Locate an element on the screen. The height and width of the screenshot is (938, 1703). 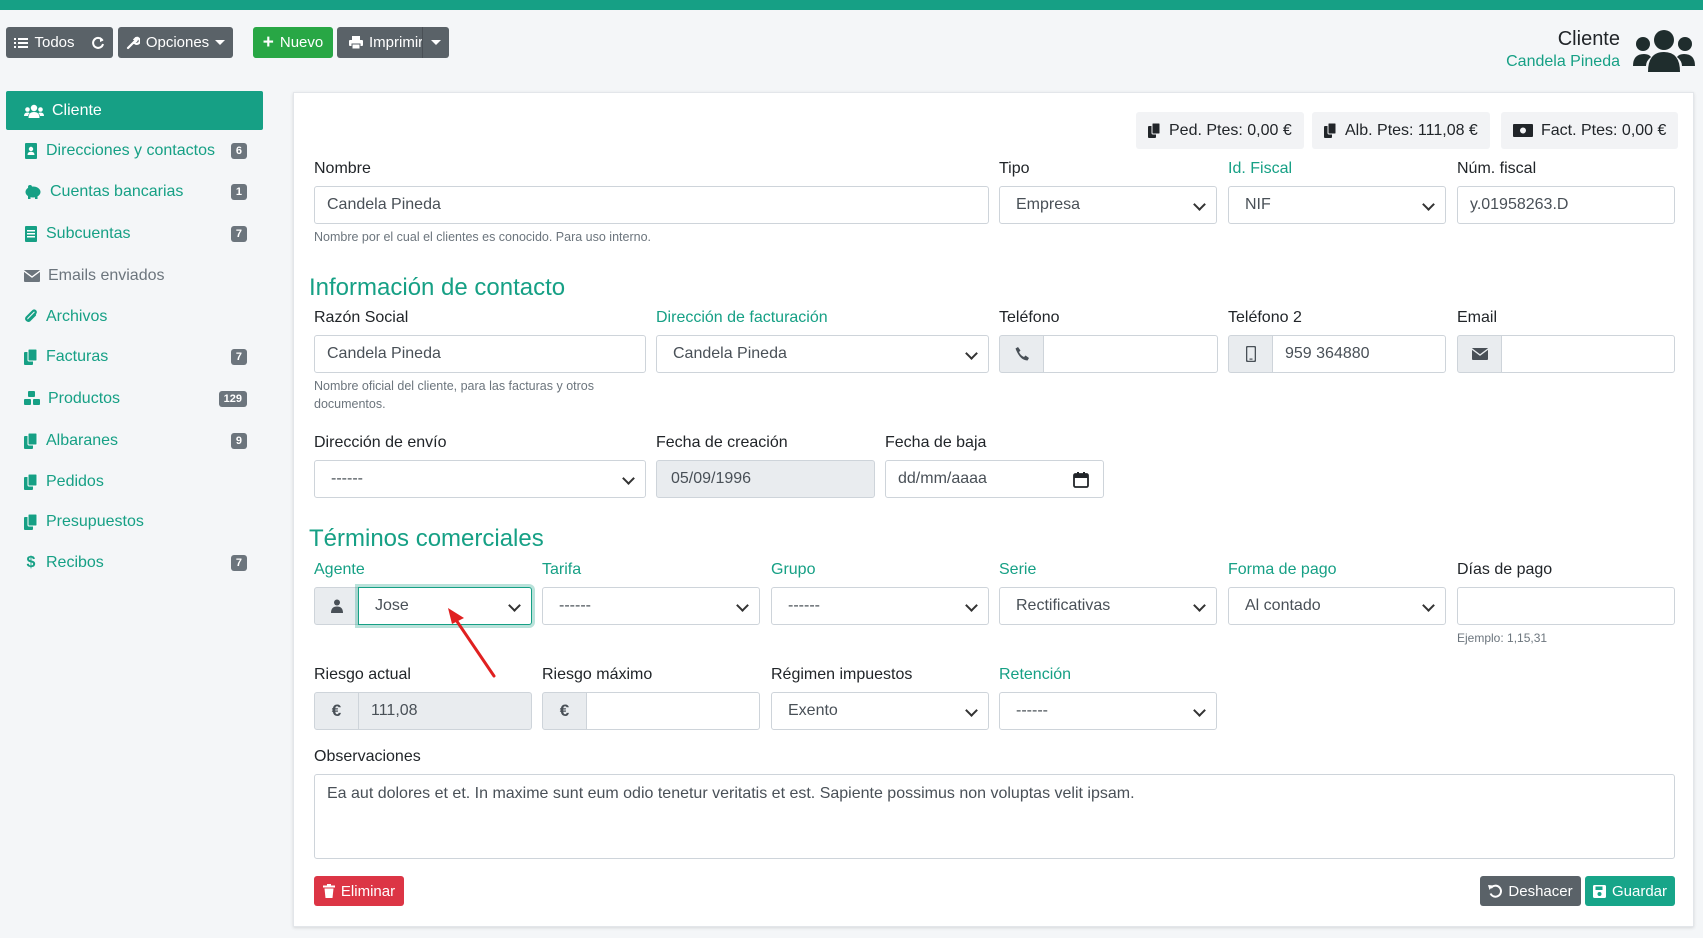
calendar-icon is located at coordinates (1081, 480).